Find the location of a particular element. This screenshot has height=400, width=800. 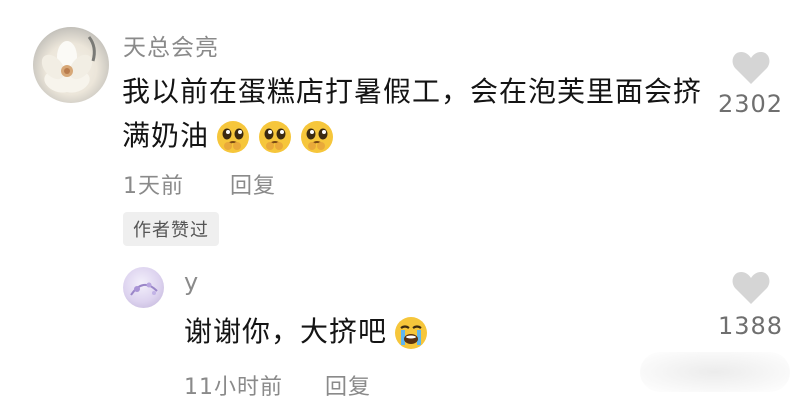

comment-timestamp: 1天前 is located at coordinates (153, 186).